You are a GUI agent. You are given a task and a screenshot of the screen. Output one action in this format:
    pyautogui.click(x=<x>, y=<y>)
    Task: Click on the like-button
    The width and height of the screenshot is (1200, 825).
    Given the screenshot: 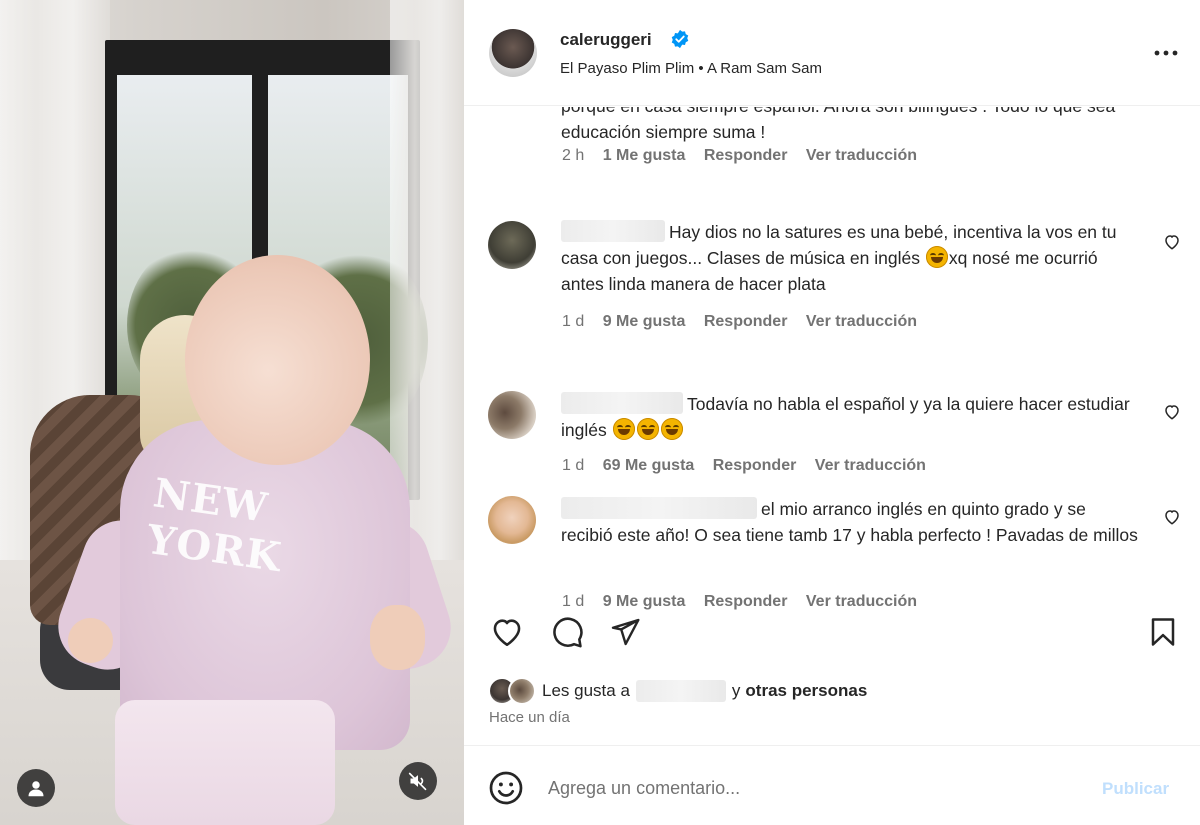 What is the action you would take?
    pyautogui.click(x=507, y=632)
    